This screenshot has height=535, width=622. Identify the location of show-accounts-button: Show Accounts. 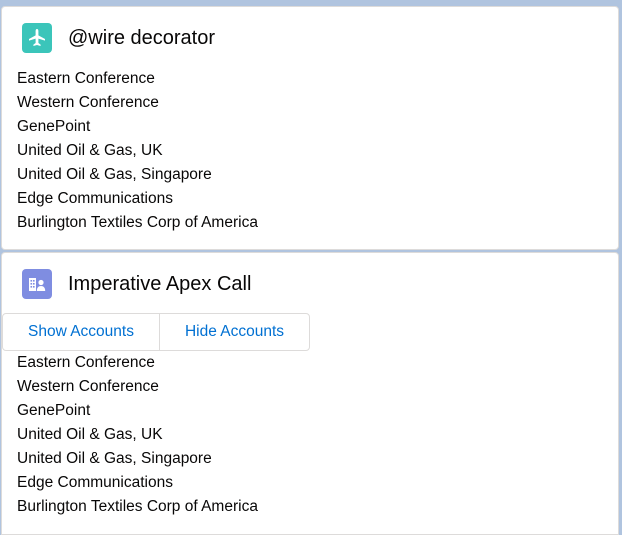
(81, 332).